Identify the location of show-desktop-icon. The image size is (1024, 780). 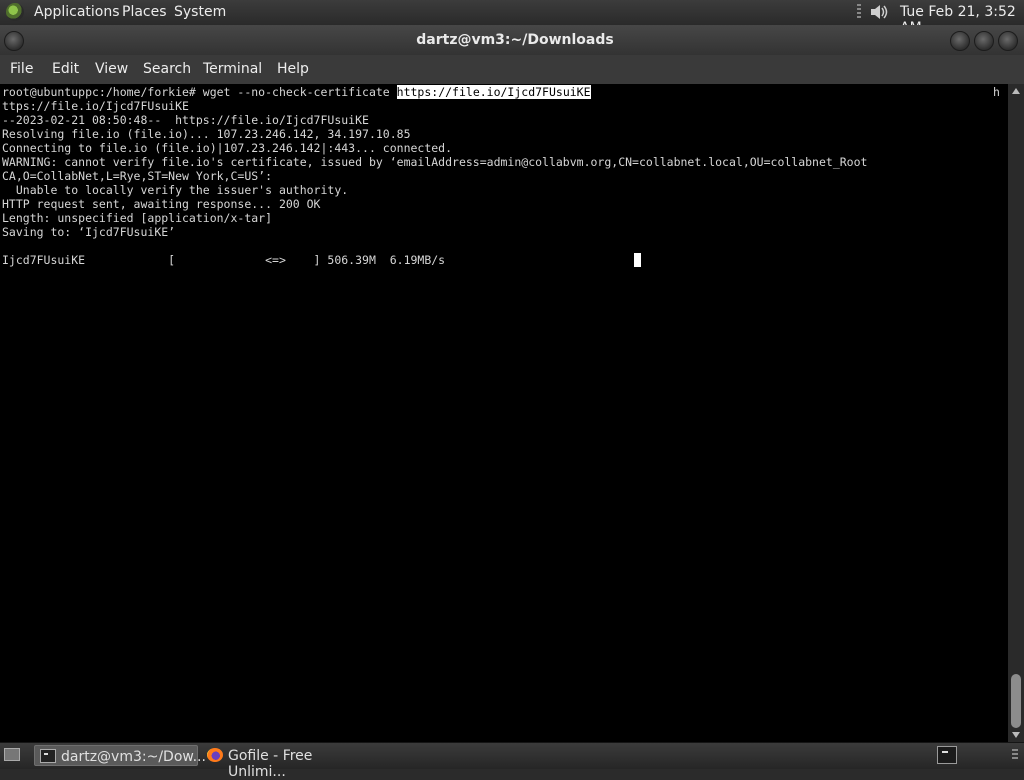
(12, 754).